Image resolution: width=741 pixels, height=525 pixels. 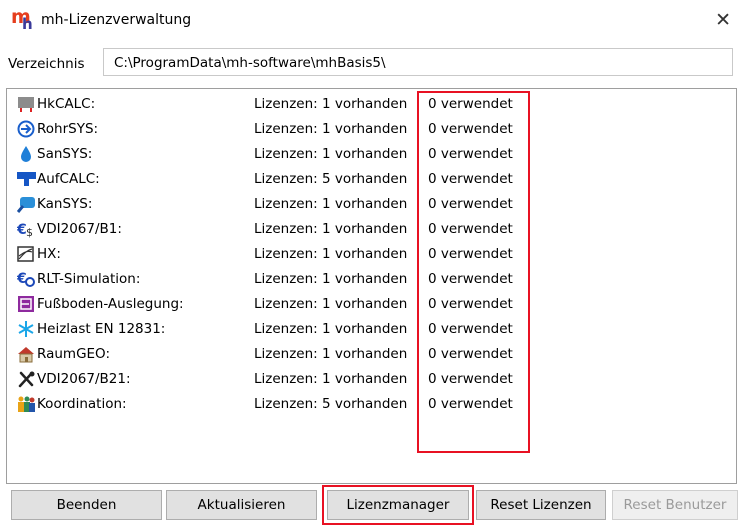 I want to click on hkcalc-radiator-icon, so click(x=27, y=104).